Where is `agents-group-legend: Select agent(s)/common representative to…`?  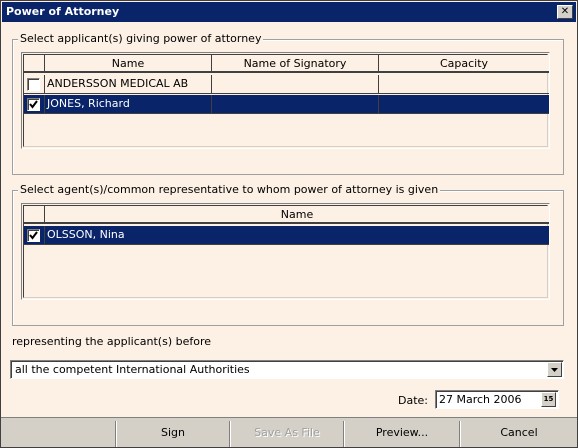
agents-group-legend: Select agent(s)/common representative to… is located at coordinates (229, 189).